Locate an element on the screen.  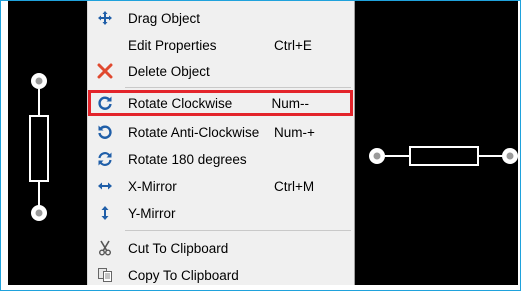
copy-icon is located at coordinates (105, 275).